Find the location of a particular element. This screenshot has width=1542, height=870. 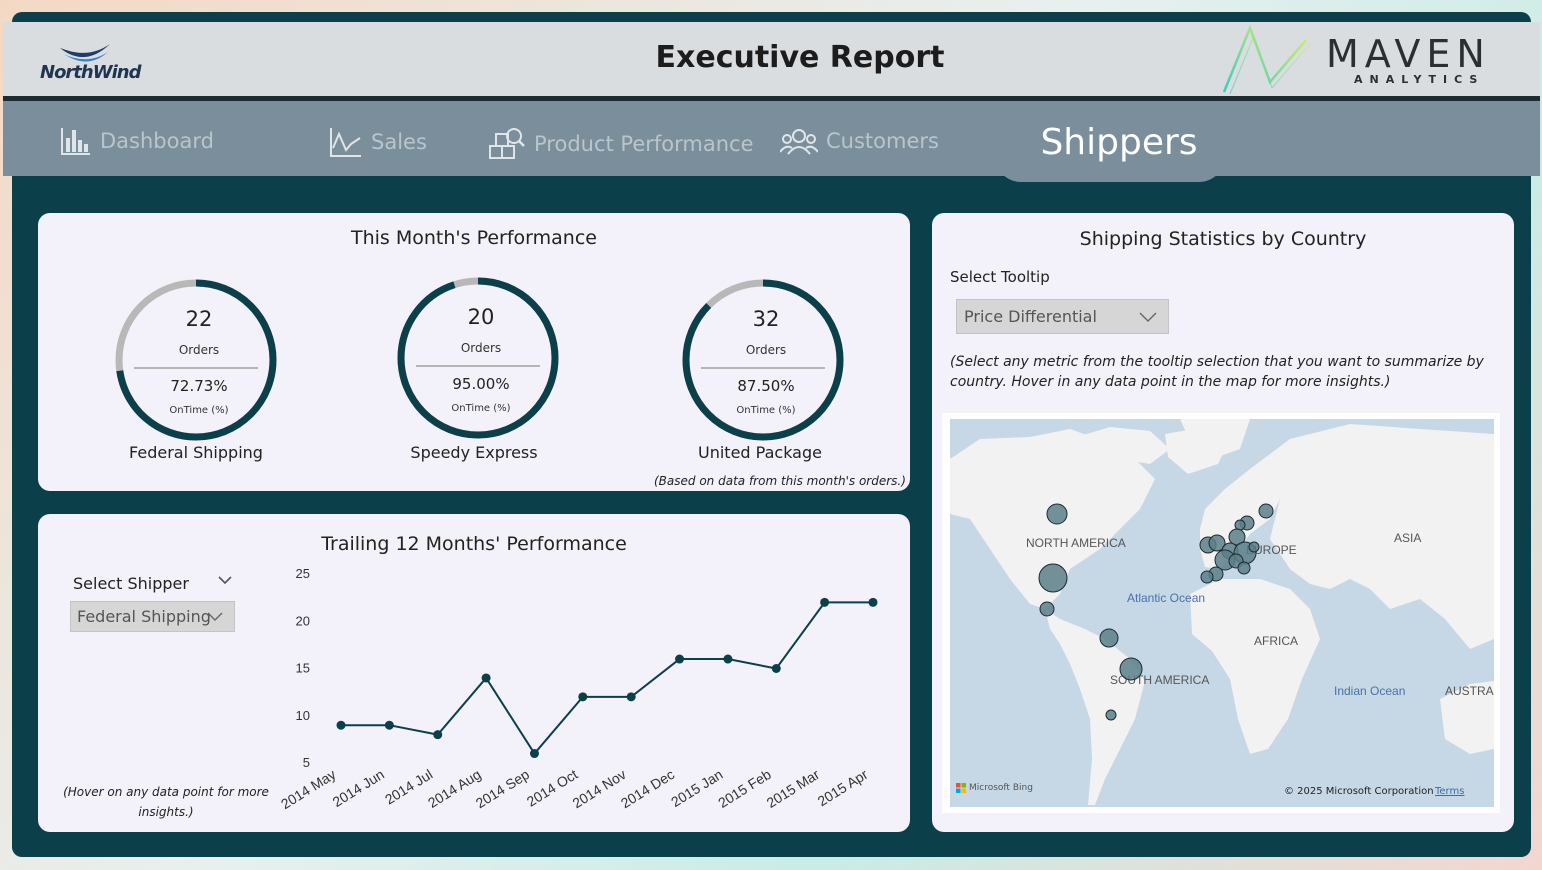

bar-chart-icon is located at coordinates (75, 141).